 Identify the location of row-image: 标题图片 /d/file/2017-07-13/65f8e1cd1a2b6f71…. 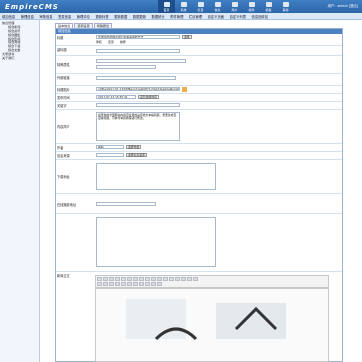
(199, 90).